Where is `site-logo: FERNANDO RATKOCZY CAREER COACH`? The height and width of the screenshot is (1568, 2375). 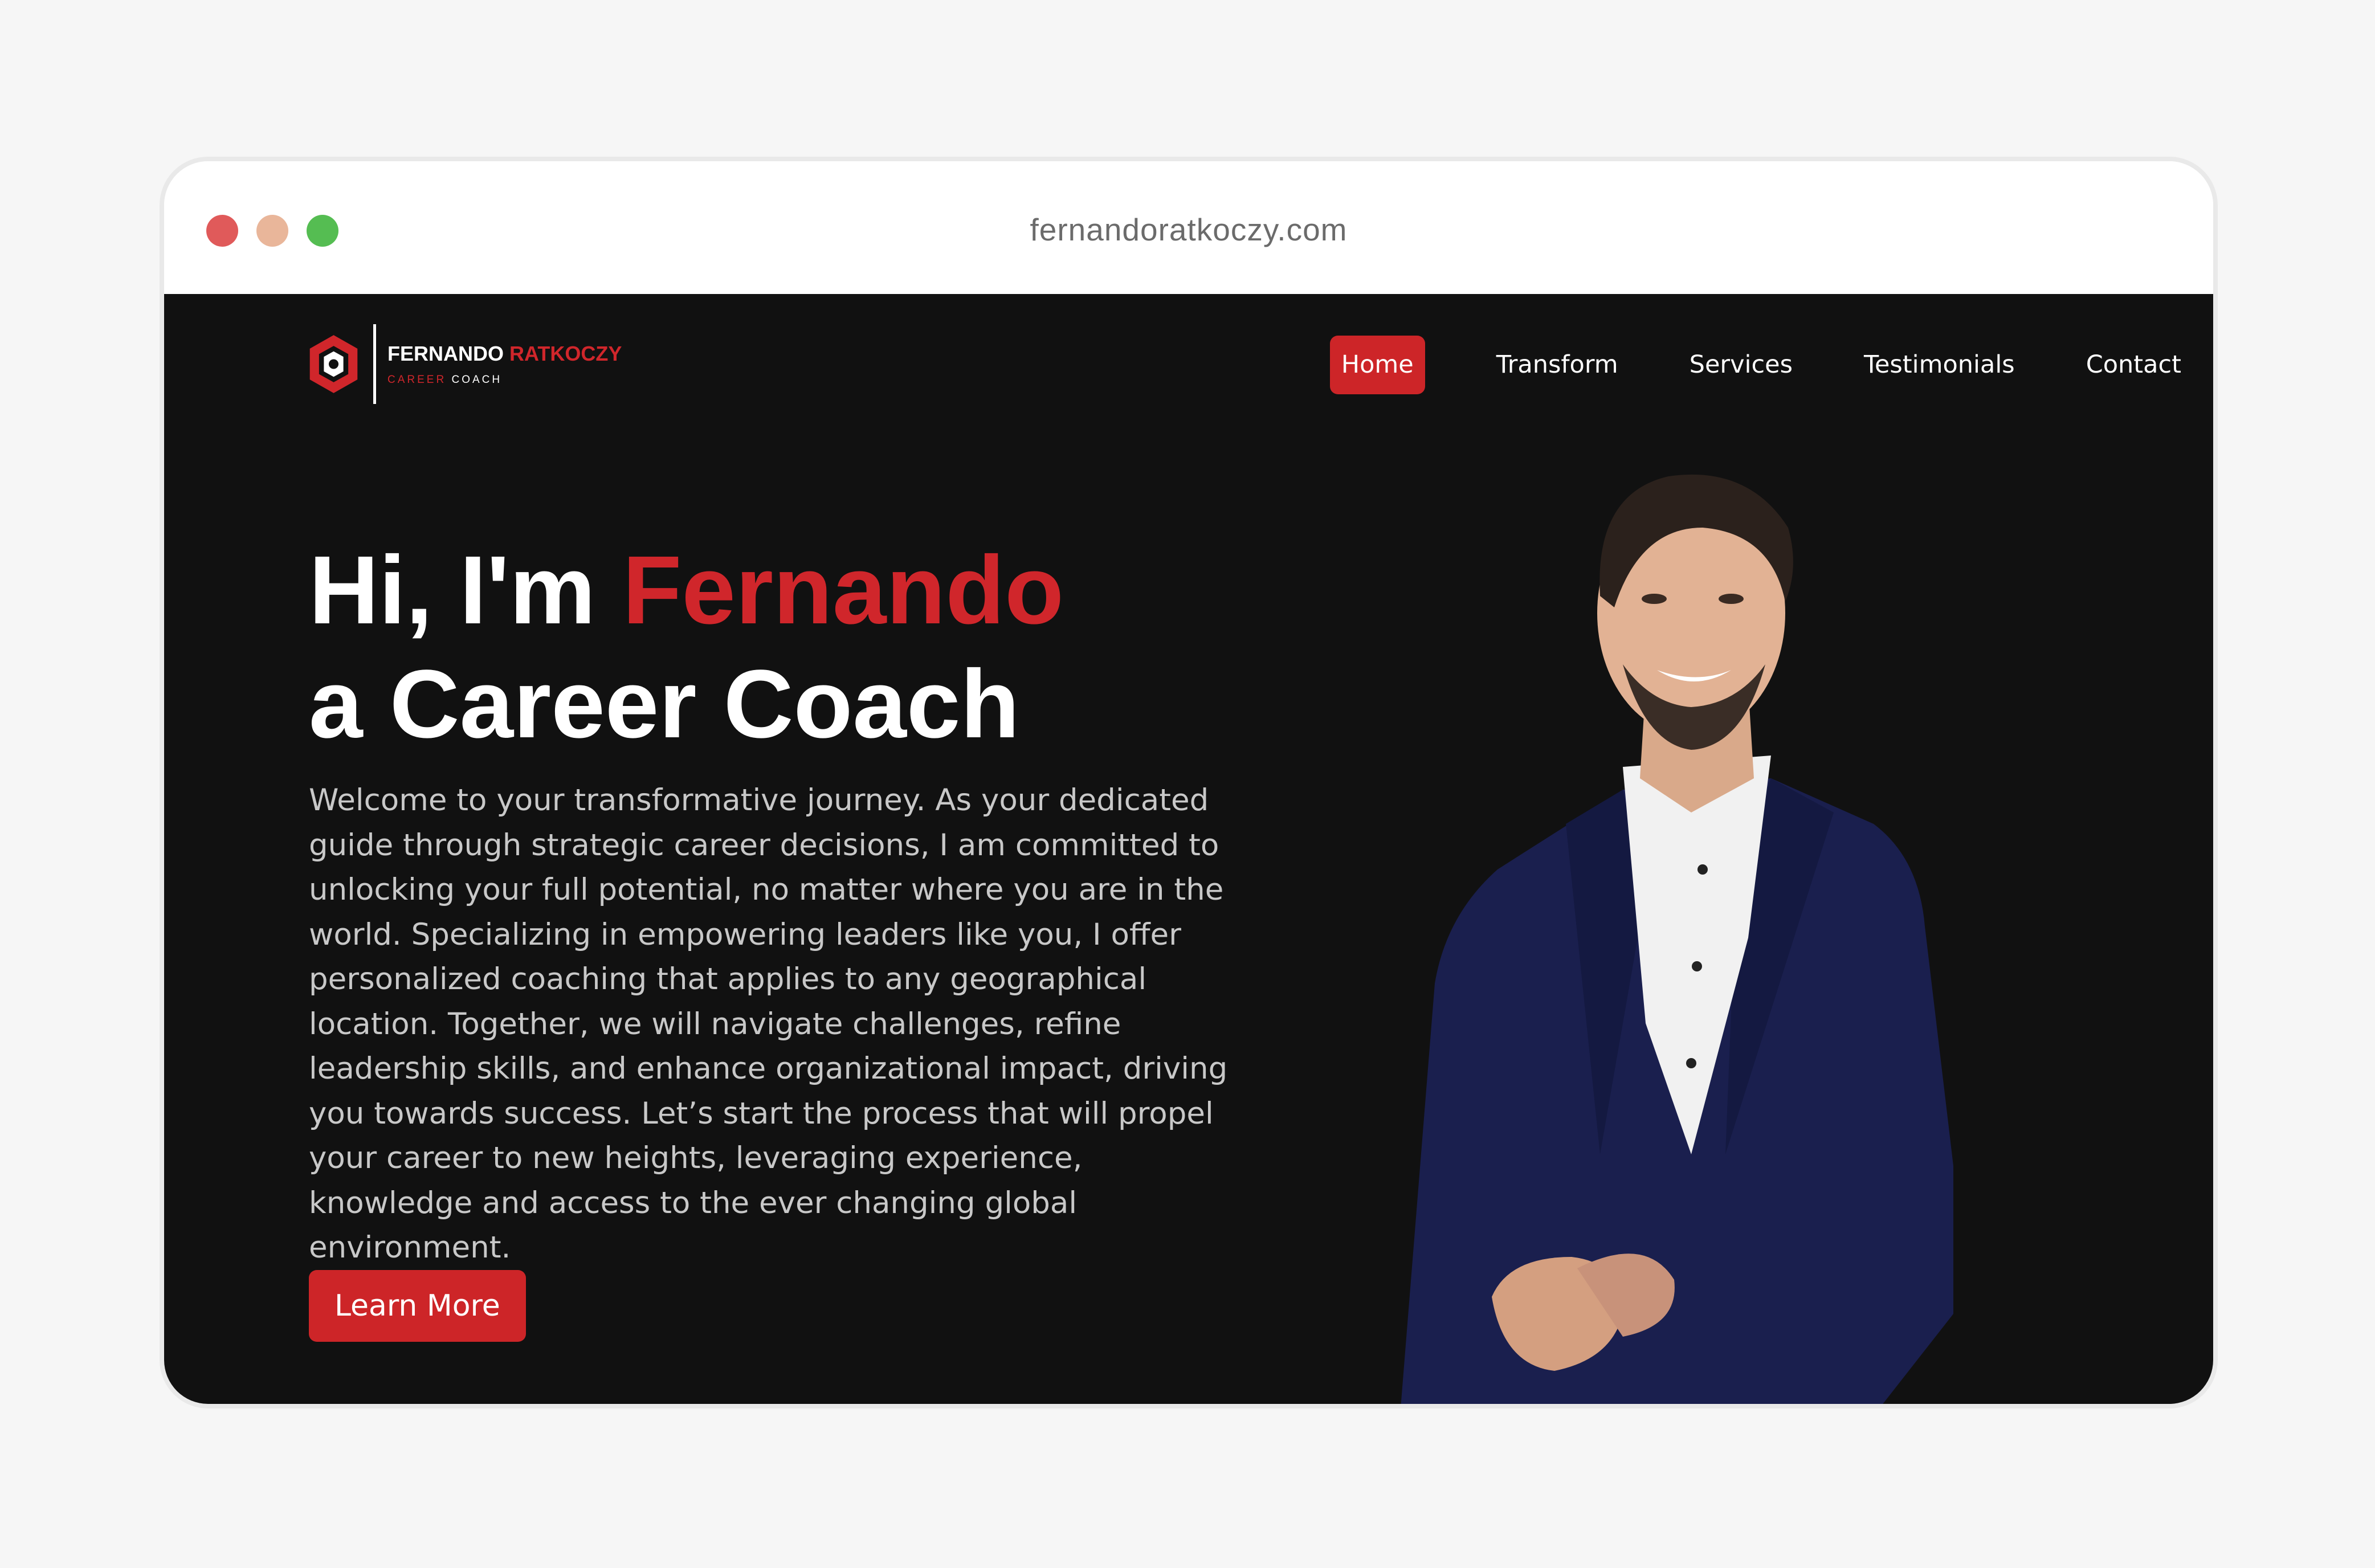
site-logo: FERNANDO RATKOCZY CAREER COACH is located at coordinates (464, 363).